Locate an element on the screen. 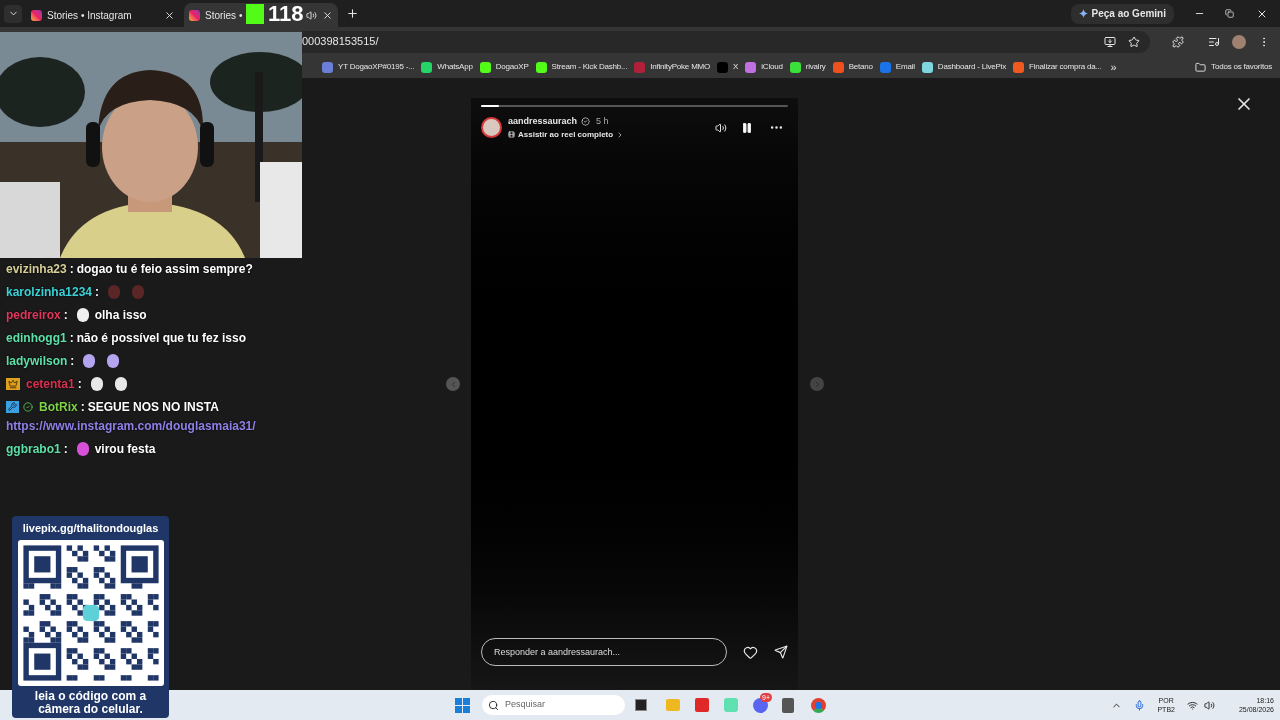  install-icon is located at coordinates (1110, 41).